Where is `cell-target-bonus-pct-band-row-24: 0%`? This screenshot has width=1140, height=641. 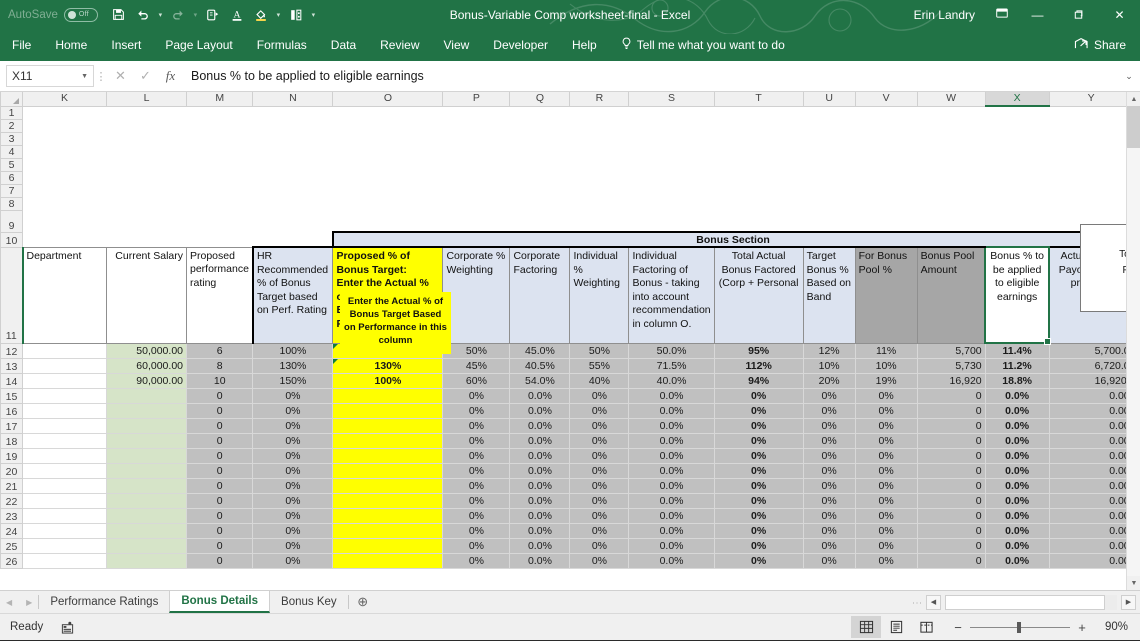 cell-target-bonus-pct-band-row-24: 0% is located at coordinates (829, 530).